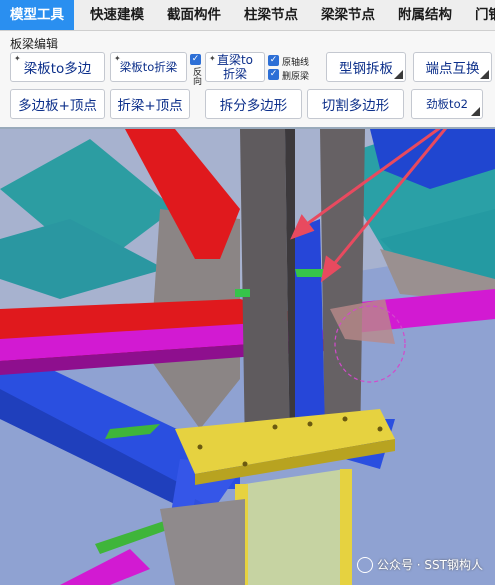 The height and width of the screenshot is (585, 495). I want to click on ribbon-tab-bar: 模型工具 快速建模 截面构件 柱梁节点 梁梁节点 附属结构 门钢, so click(247, 15).